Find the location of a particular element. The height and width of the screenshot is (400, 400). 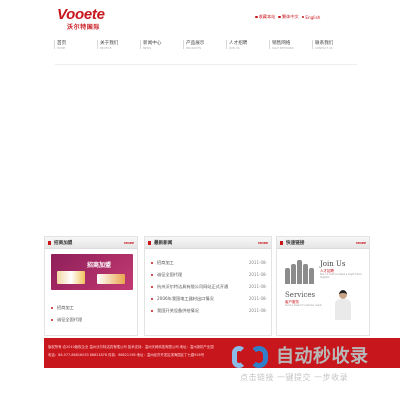

join-promo-image: 招商加盟 is located at coordinates (92, 272).